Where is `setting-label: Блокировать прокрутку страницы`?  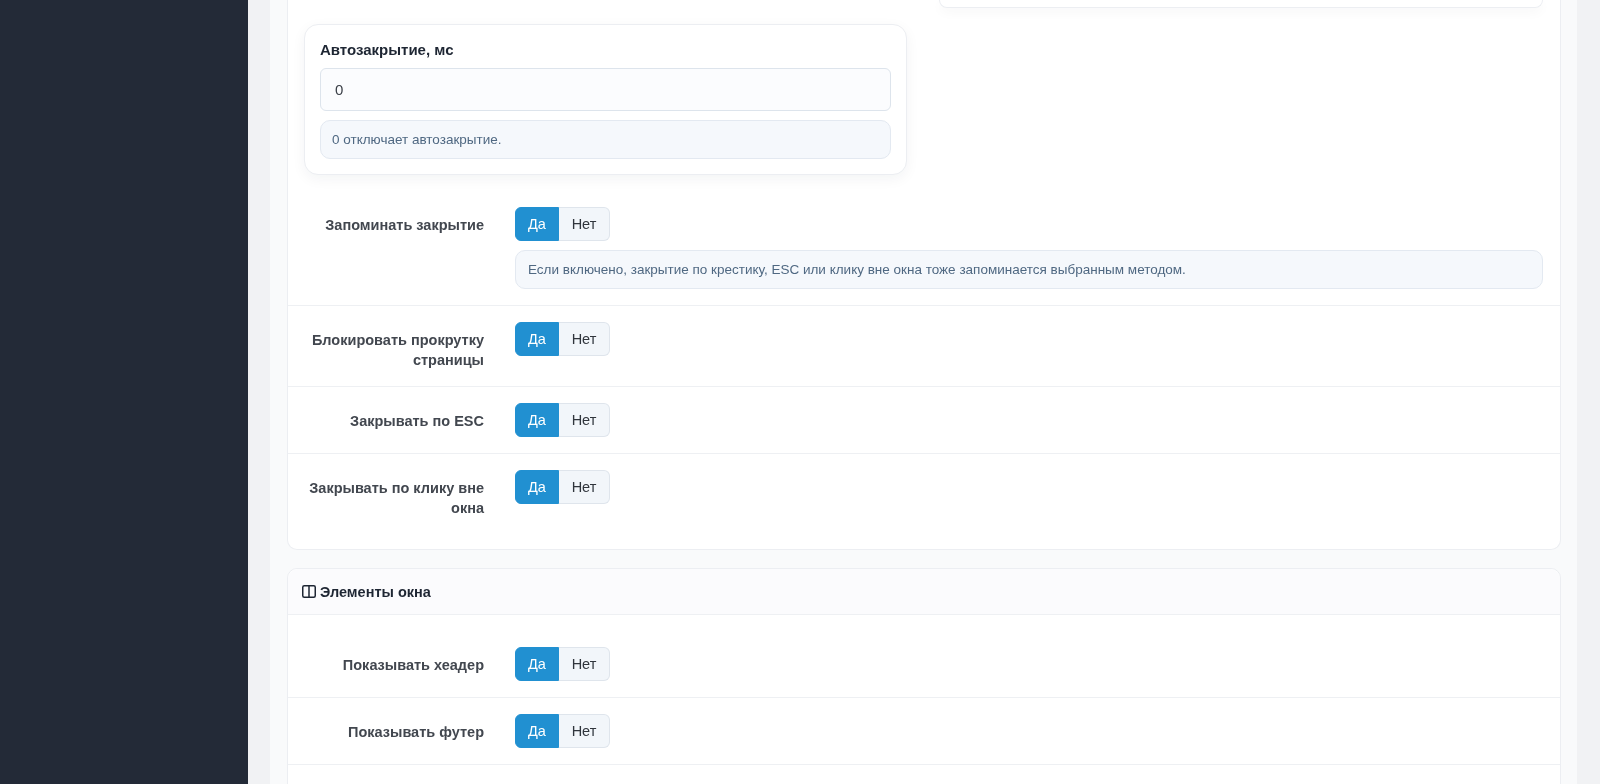 setting-label: Блокировать прокрутку страницы is located at coordinates (397, 350).